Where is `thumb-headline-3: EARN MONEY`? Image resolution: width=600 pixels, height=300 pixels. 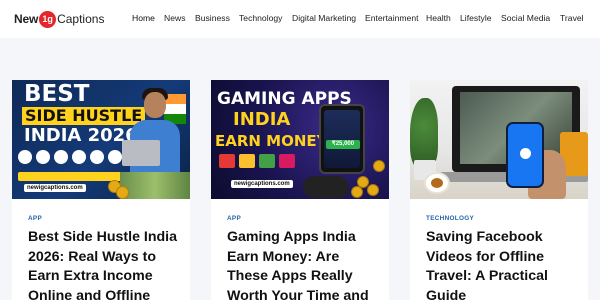 thumb-headline-3: EARN MONEY is located at coordinates (271, 141).